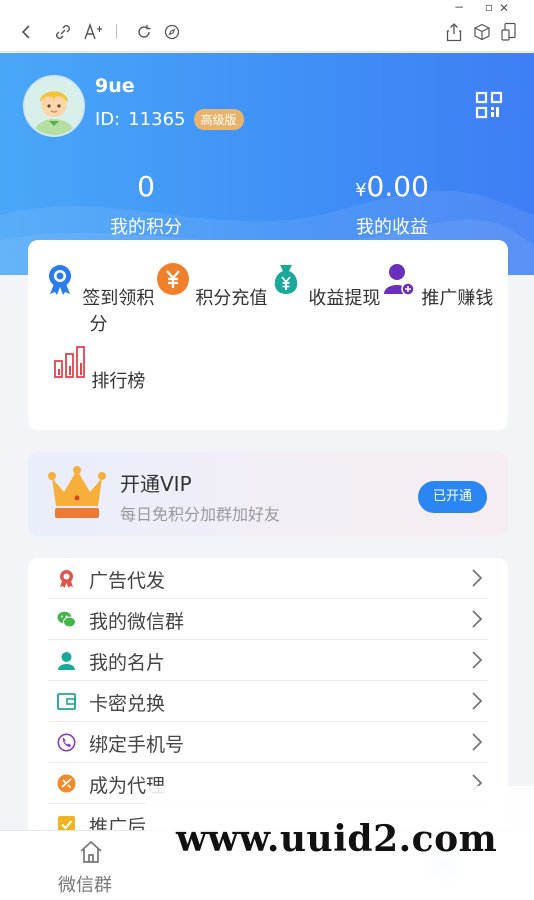 The width and height of the screenshot is (534, 900). I want to click on vip-activated-button: 已开通, so click(452, 497).